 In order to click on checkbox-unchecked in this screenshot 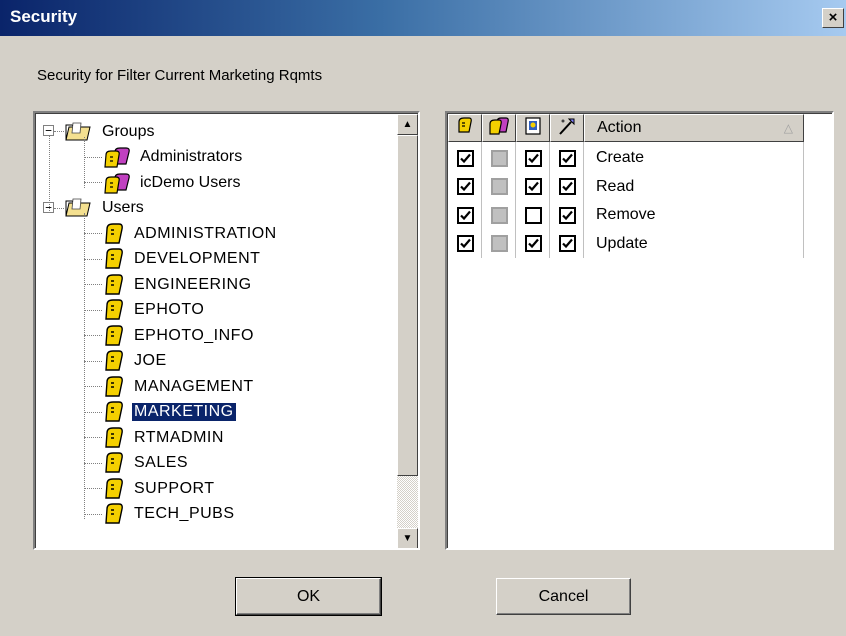, I will do `click(533, 215)`.